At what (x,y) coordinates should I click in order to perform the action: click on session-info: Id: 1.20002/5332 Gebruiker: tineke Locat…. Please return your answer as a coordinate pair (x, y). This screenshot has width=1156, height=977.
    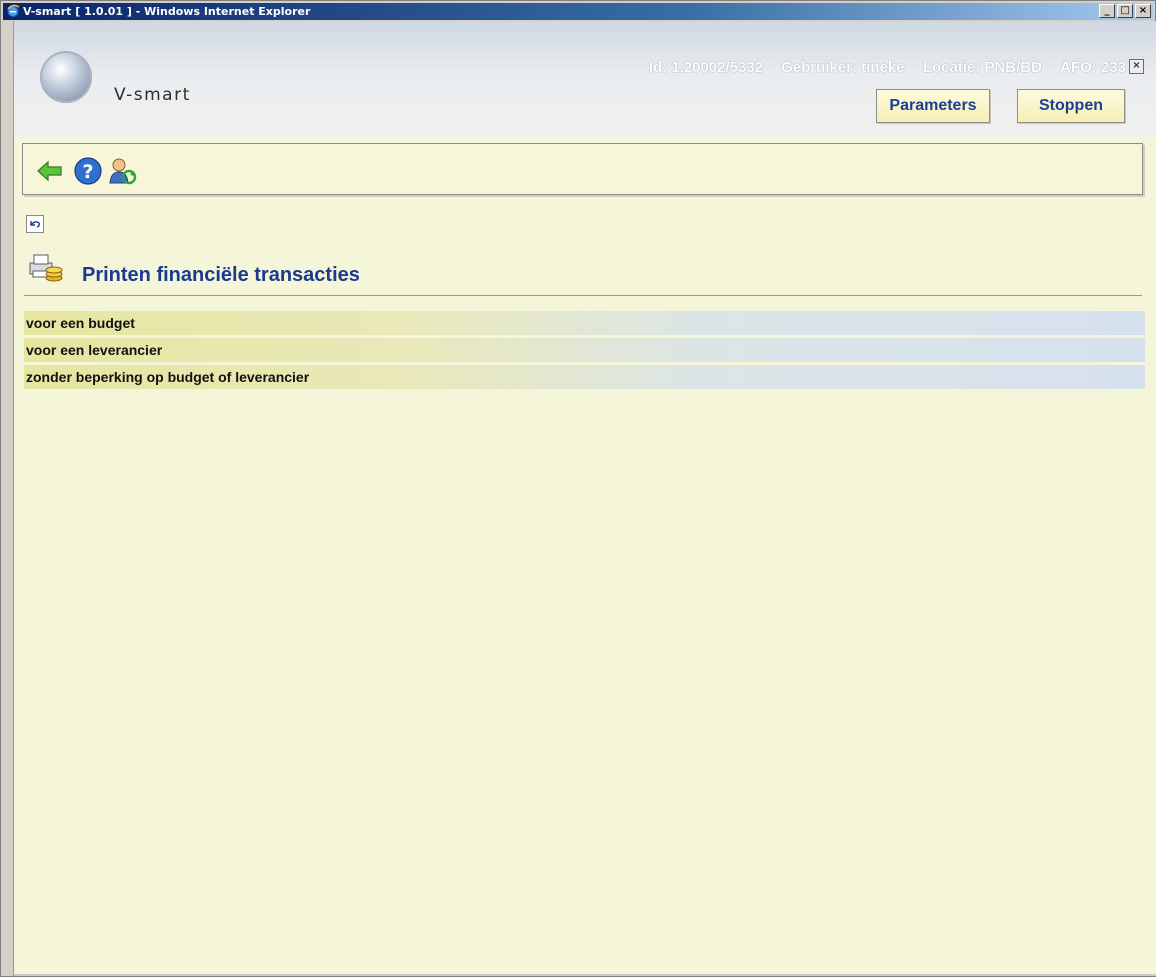
    Looking at the image, I should click on (880, 67).